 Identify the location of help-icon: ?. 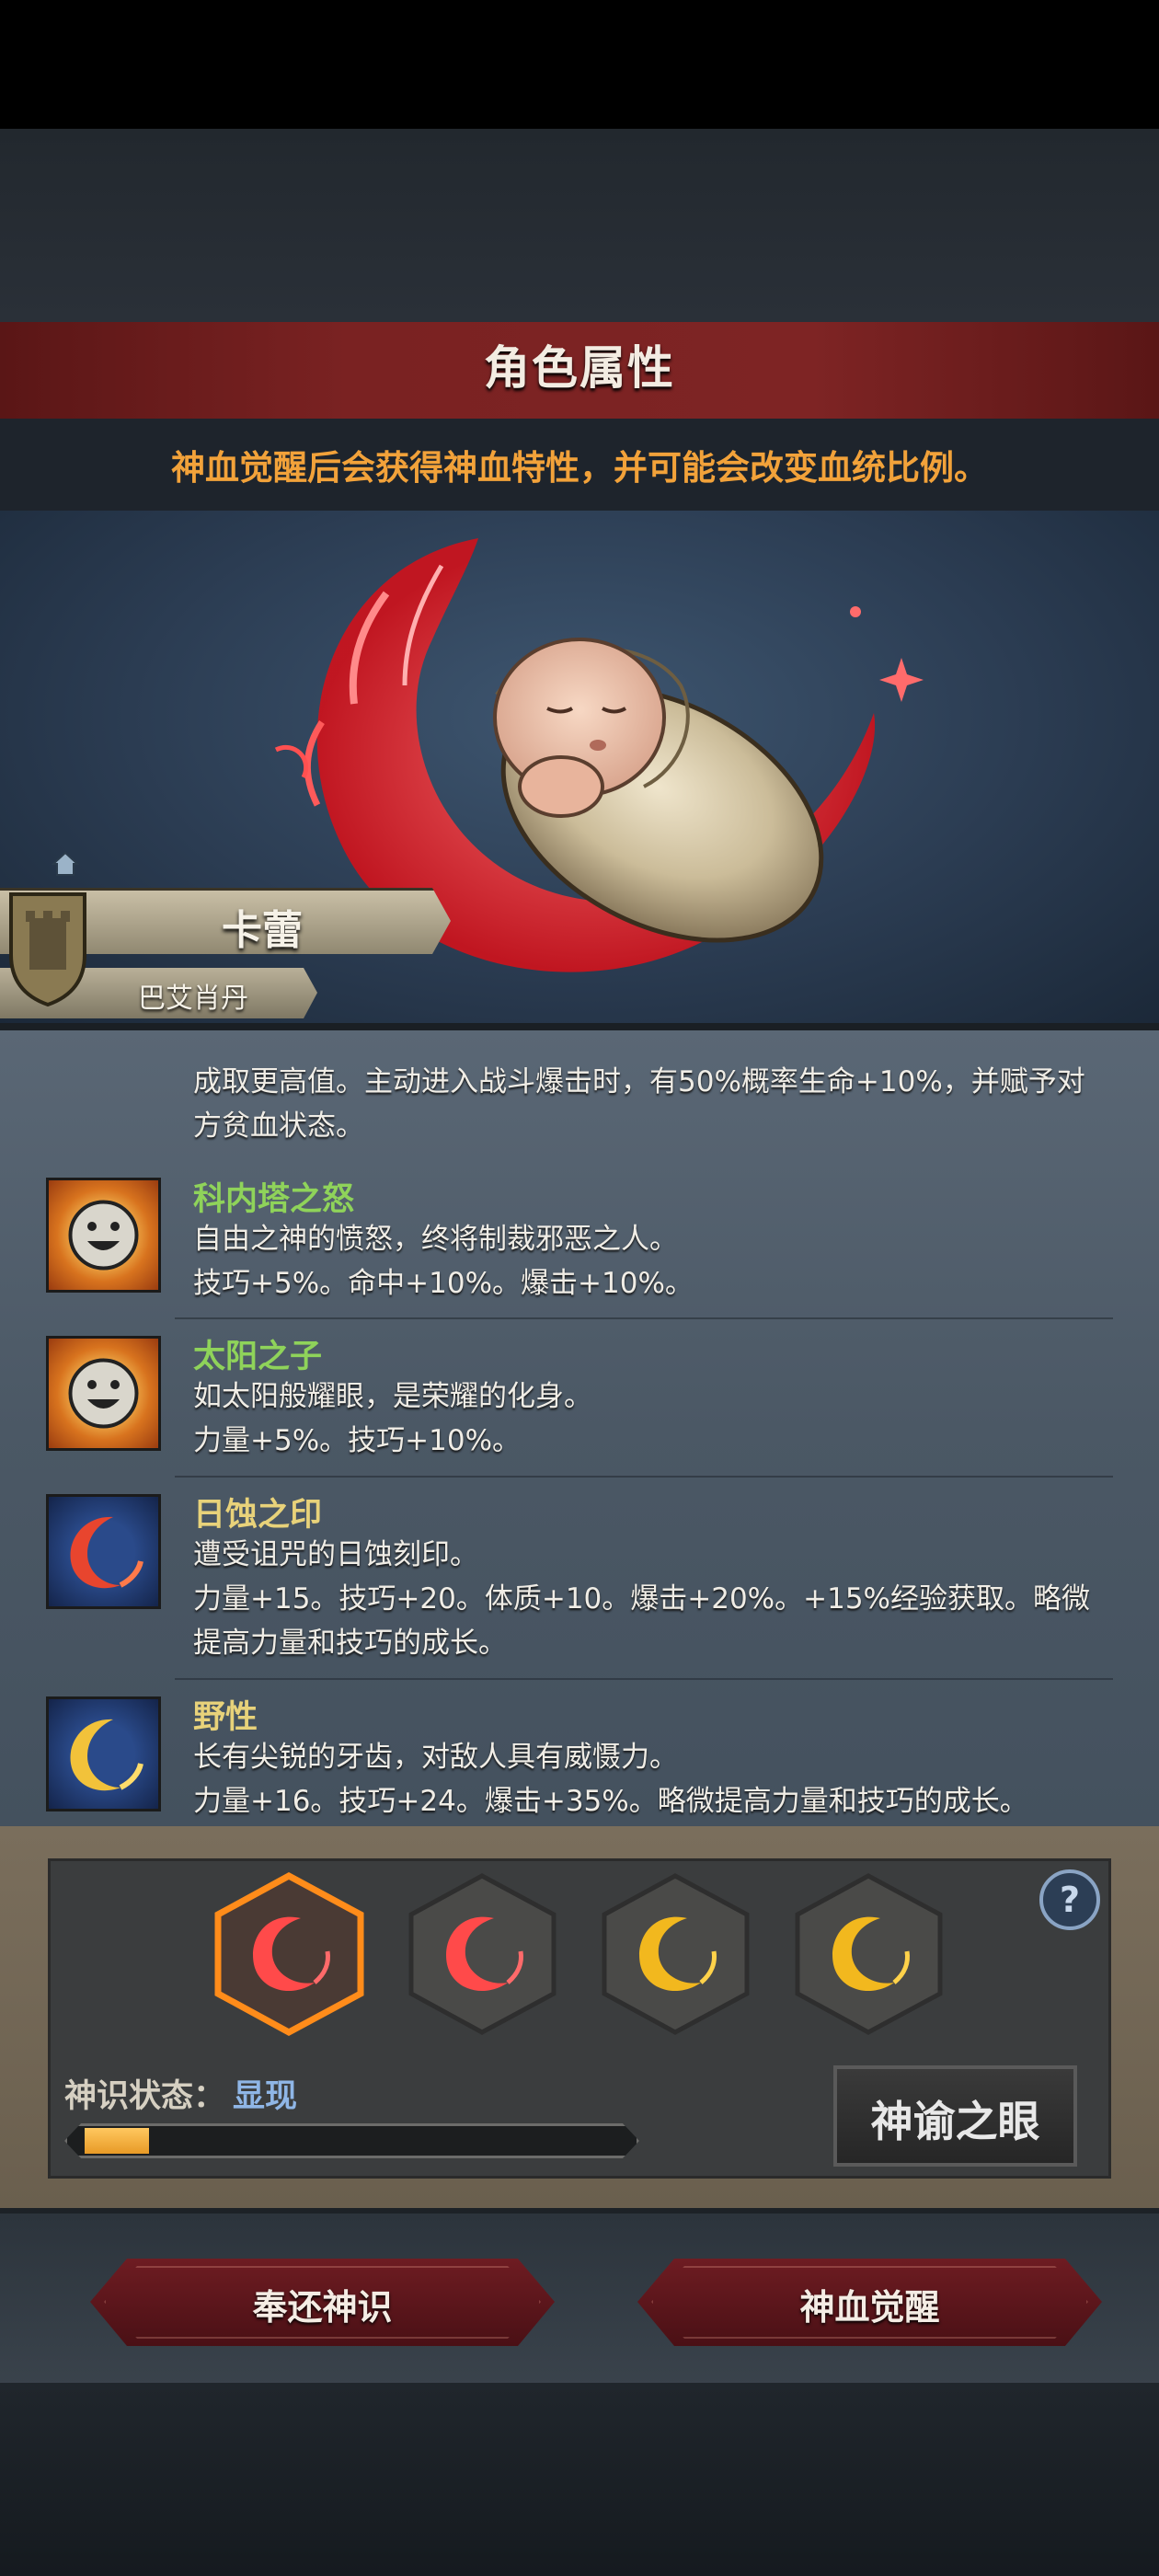
(1070, 1900).